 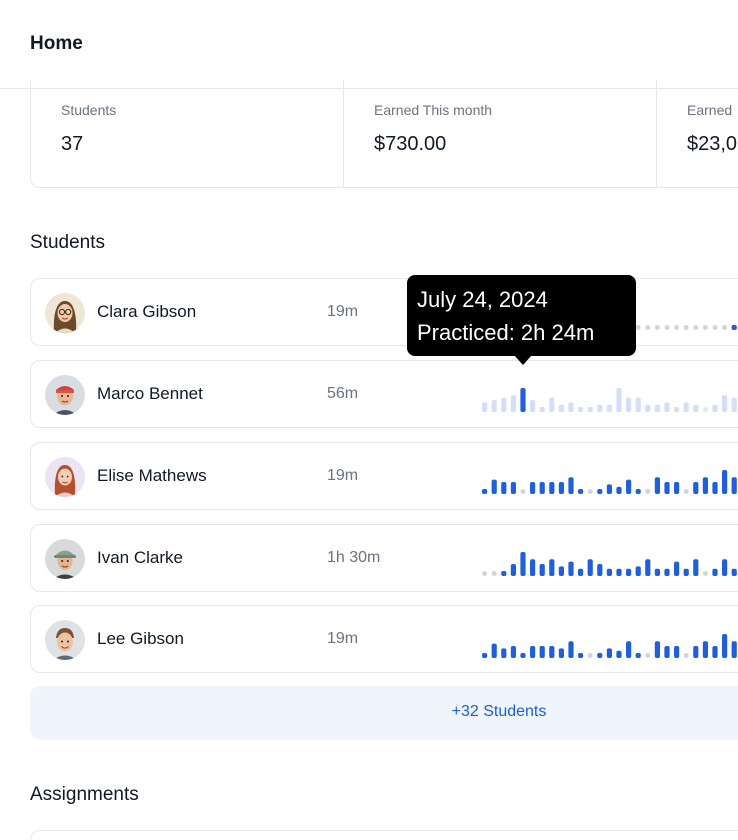 I want to click on more-students-button: +32 Students, so click(x=384, y=713).